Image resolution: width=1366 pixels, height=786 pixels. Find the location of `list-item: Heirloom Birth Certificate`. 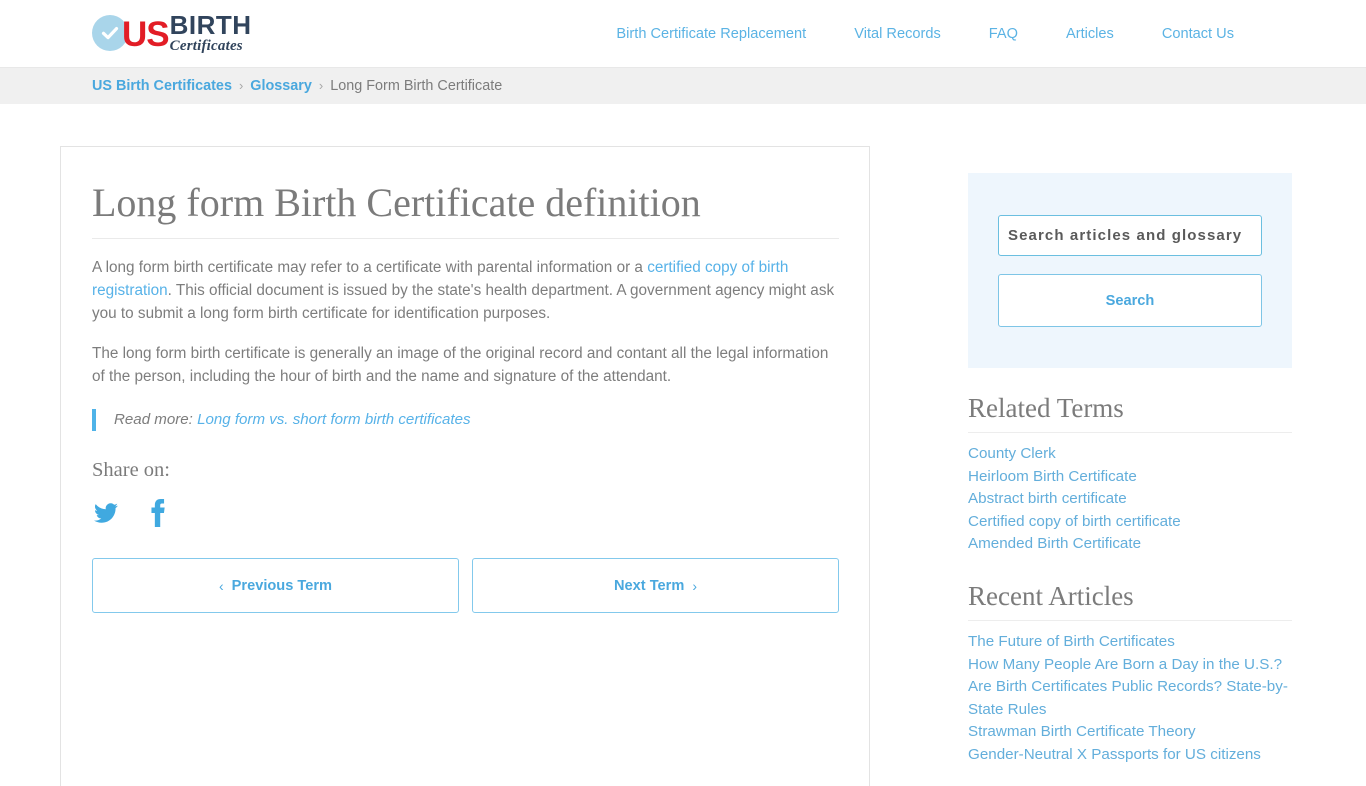

list-item: Heirloom Birth Certificate is located at coordinates (1130, 477).